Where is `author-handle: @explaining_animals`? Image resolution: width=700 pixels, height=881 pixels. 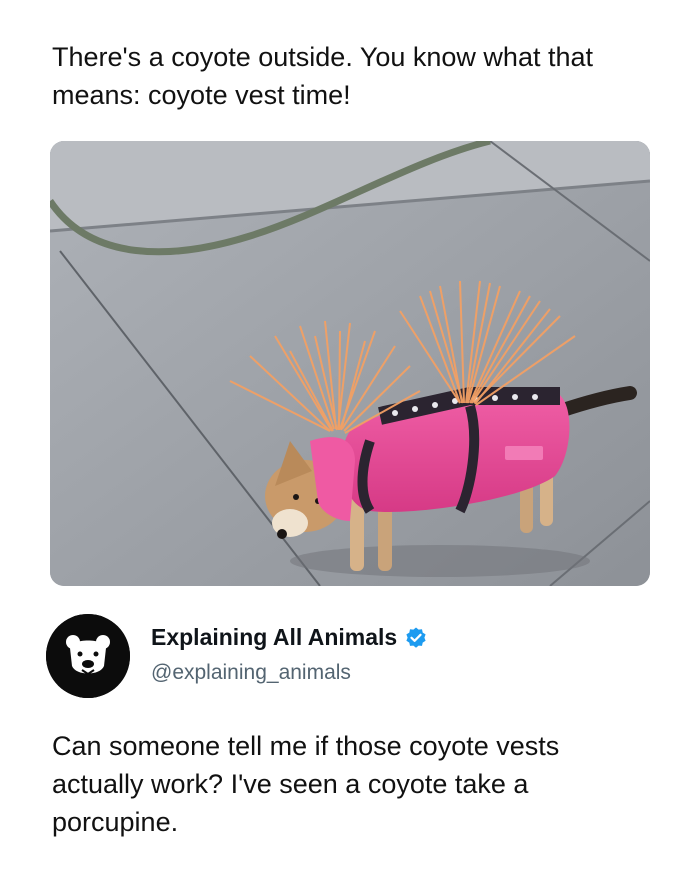
author-handle: @explaining_animals is located at coordinates (251, 673).